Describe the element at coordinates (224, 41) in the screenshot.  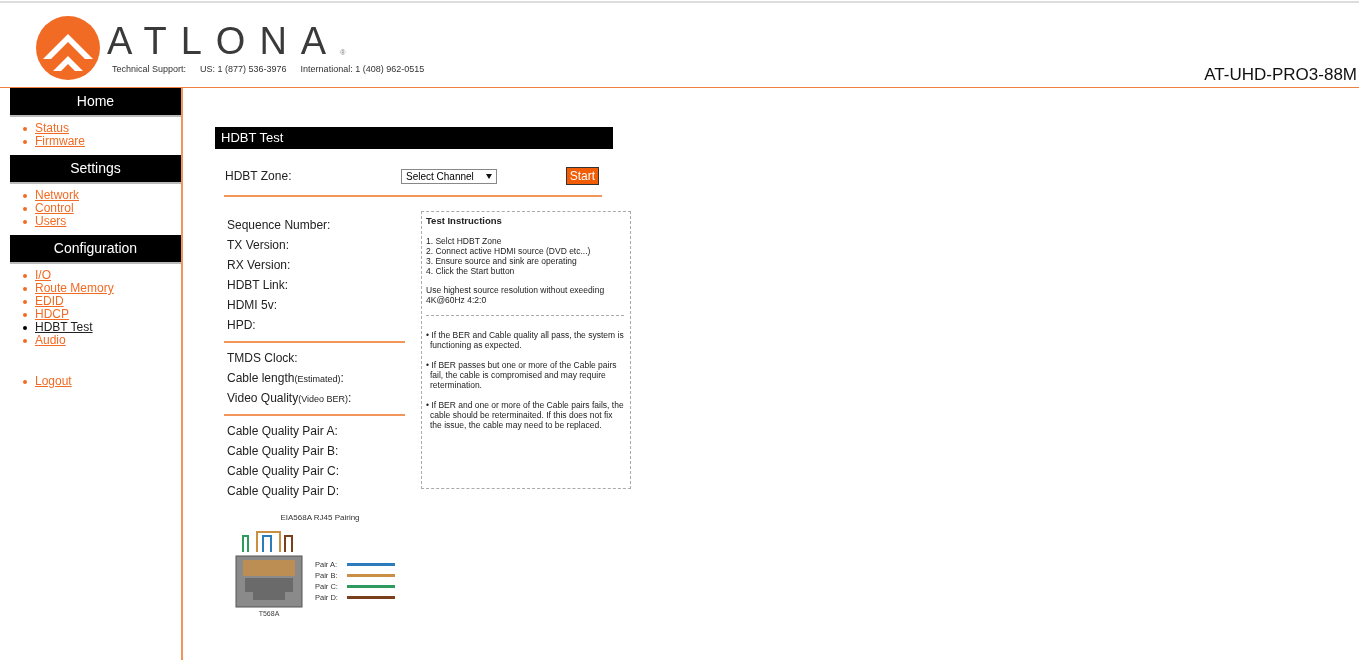
I see `logo-wordmark: ATLONA` at that location.